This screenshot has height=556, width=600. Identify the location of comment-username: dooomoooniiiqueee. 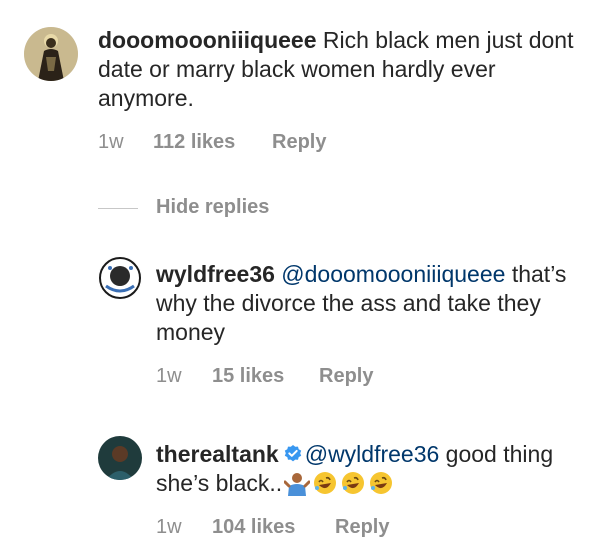
(207, 40).